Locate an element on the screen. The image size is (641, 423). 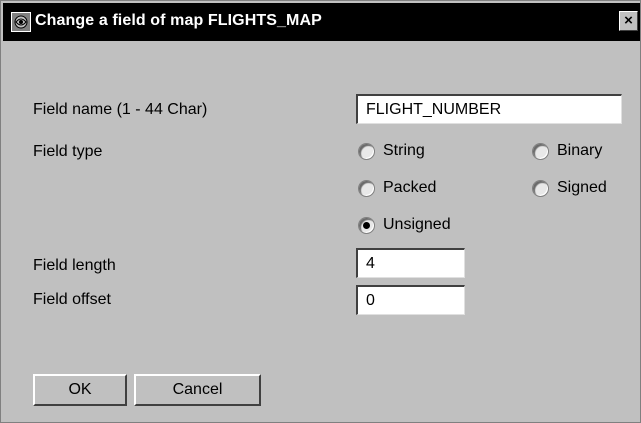
radio-packed: Packed is located at coordinates (397, 188).